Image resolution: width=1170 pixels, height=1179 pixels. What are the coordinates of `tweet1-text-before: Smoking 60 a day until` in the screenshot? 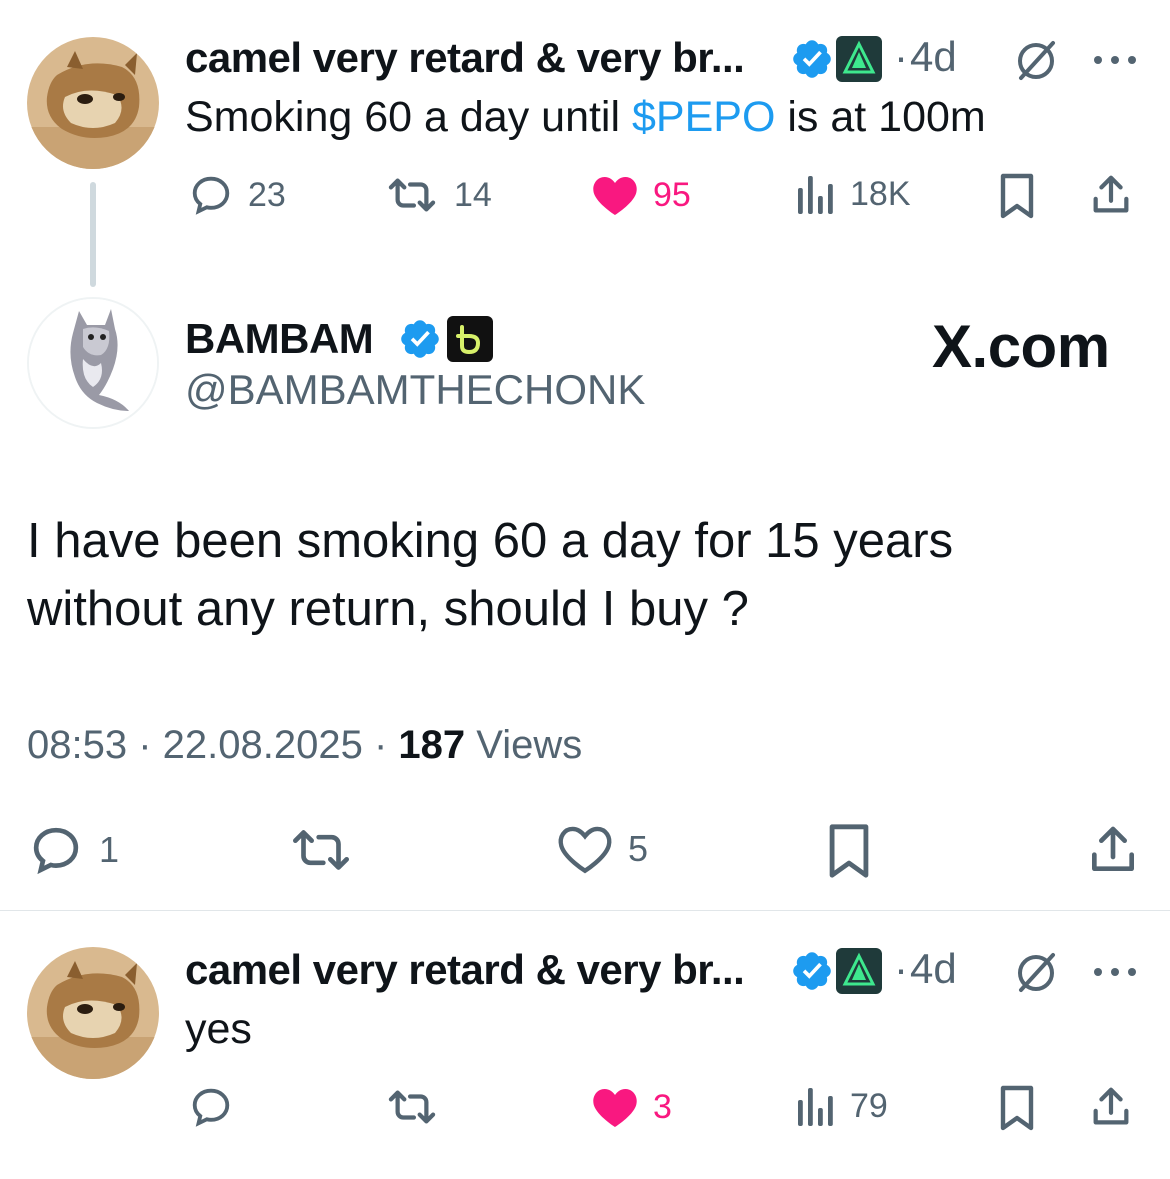 It's located at (408, 117).